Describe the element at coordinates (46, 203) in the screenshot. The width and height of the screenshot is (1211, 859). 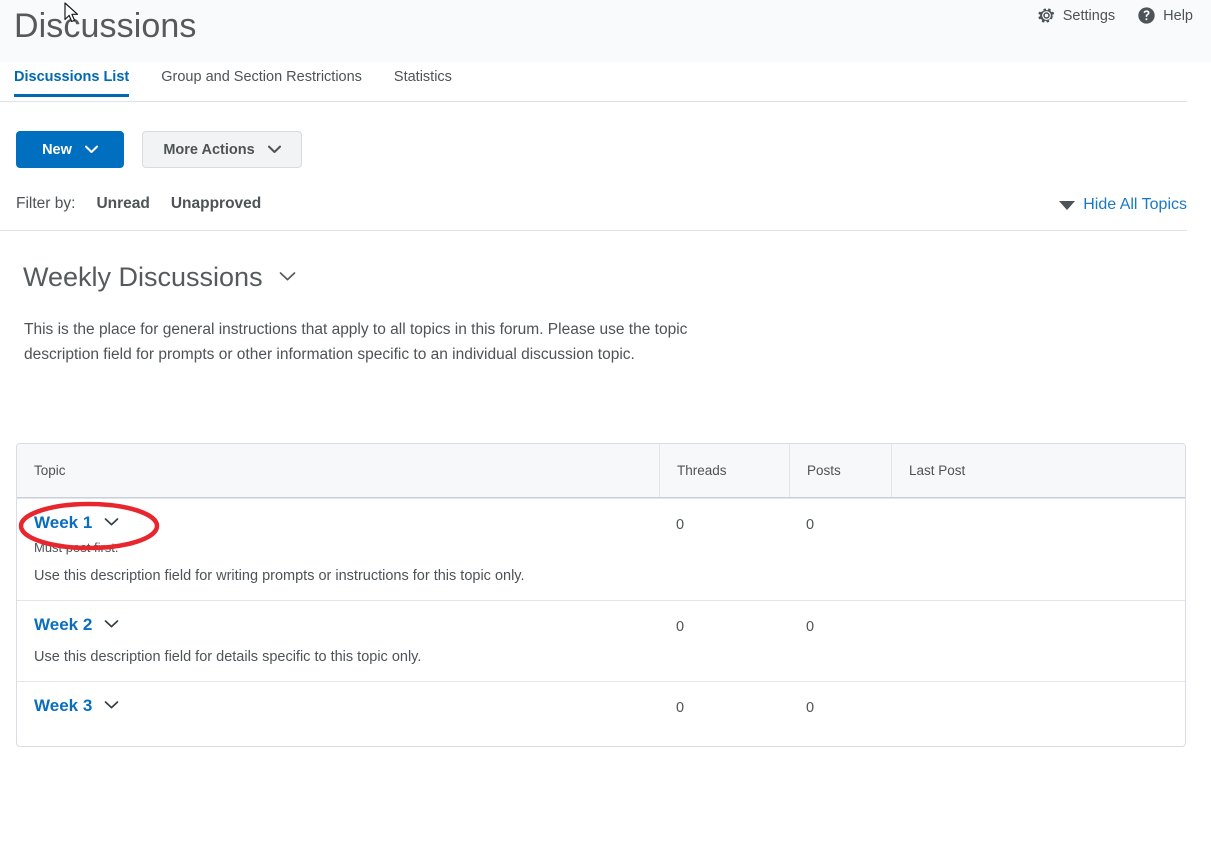
I see `filter-by-label: Filter by:` at that location.